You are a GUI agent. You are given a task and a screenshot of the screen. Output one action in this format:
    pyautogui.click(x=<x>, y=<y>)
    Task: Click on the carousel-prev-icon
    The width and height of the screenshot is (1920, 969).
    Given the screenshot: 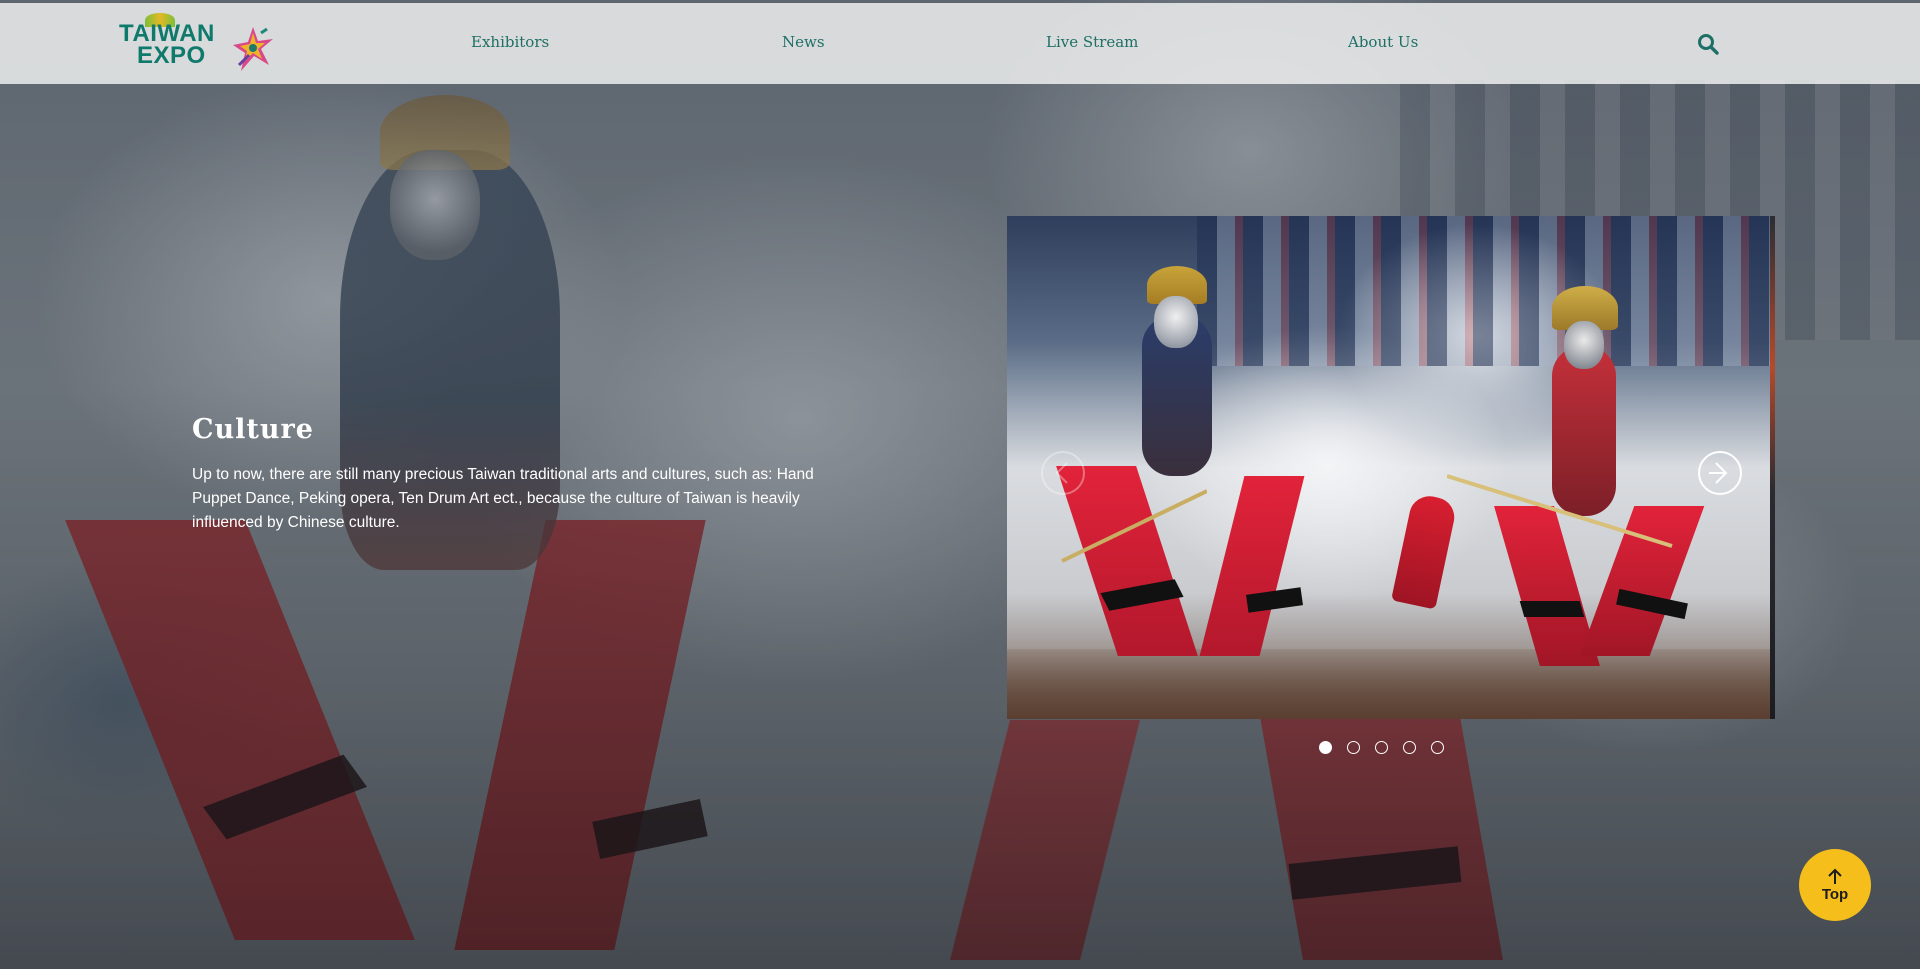 What is the action you would take?
    pyautogui.click(x=1063, y=473)
    